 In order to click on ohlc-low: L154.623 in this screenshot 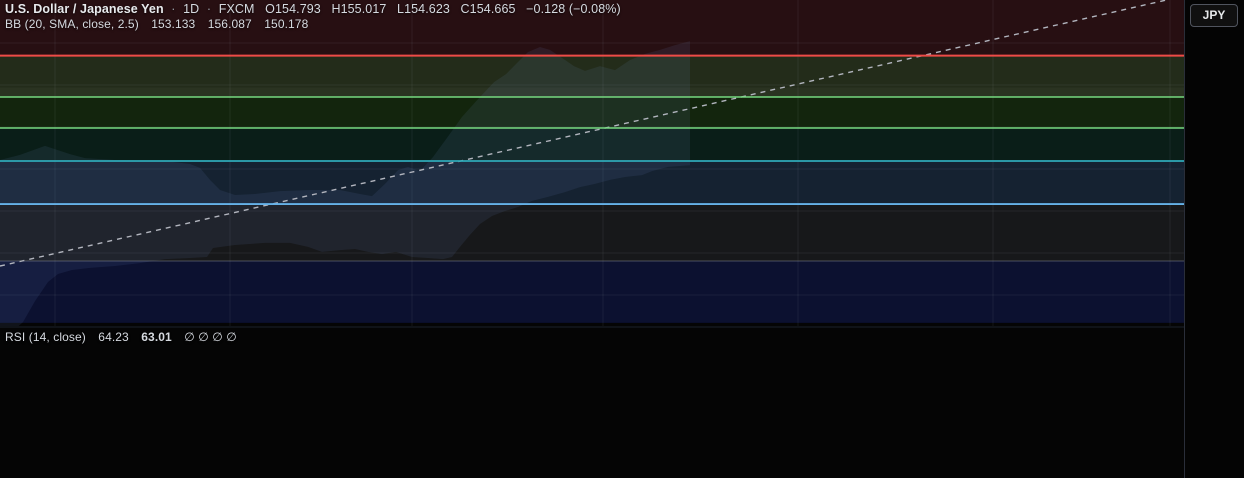, I will do `click(423, 9)`.